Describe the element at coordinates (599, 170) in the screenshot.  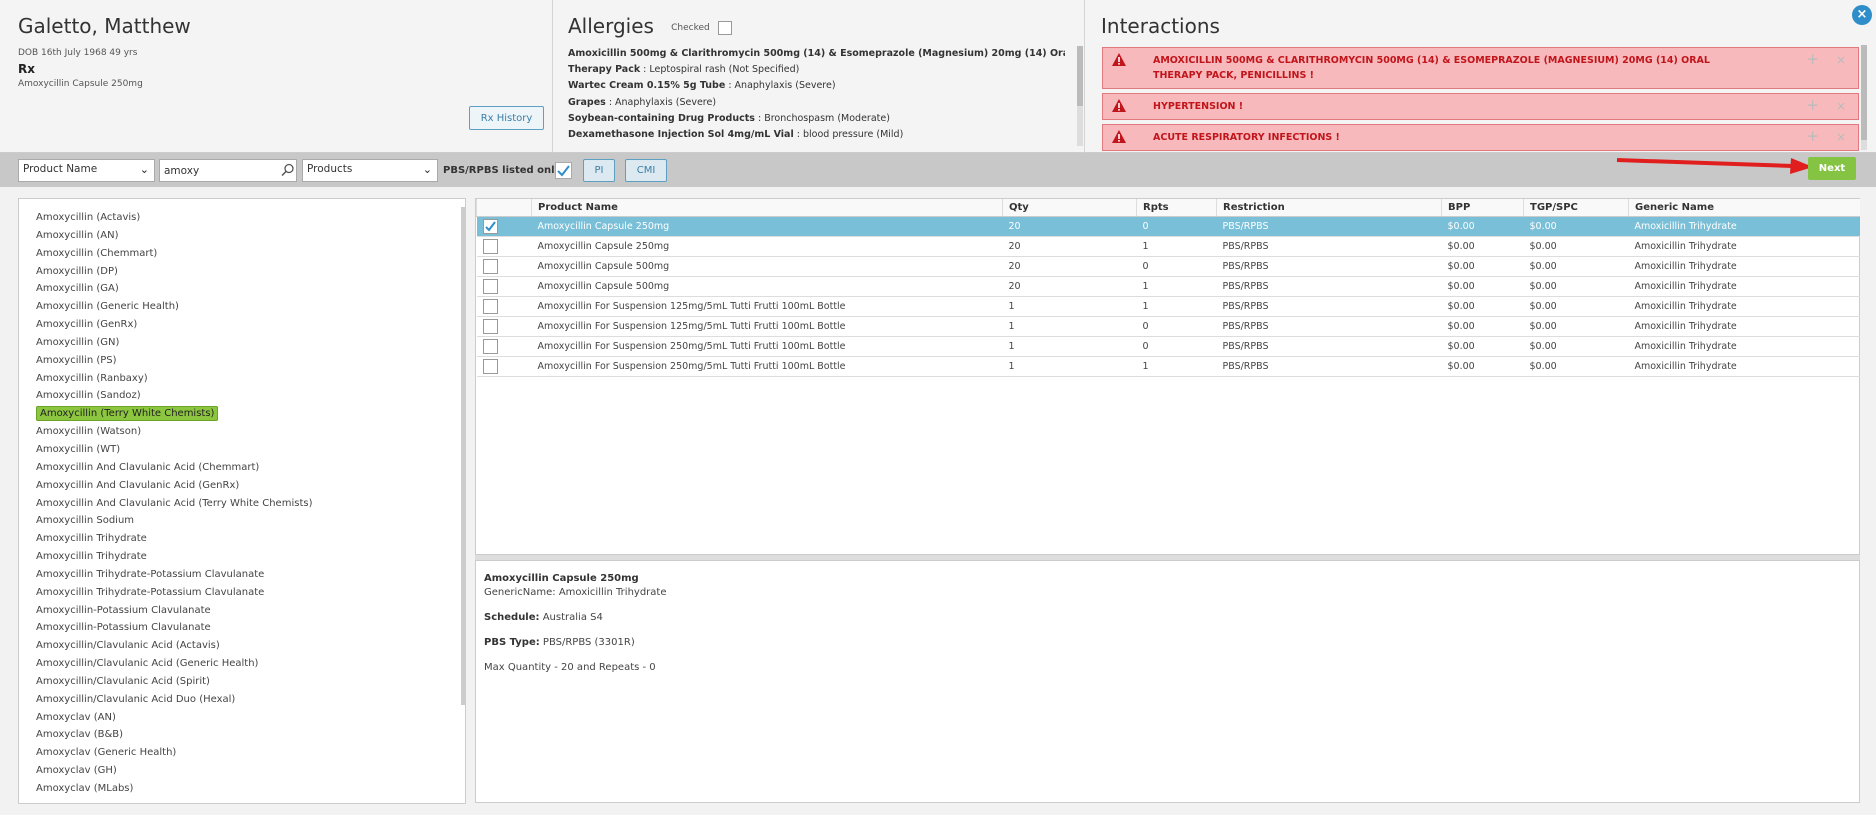
I see `pi-button: PI` at that location.